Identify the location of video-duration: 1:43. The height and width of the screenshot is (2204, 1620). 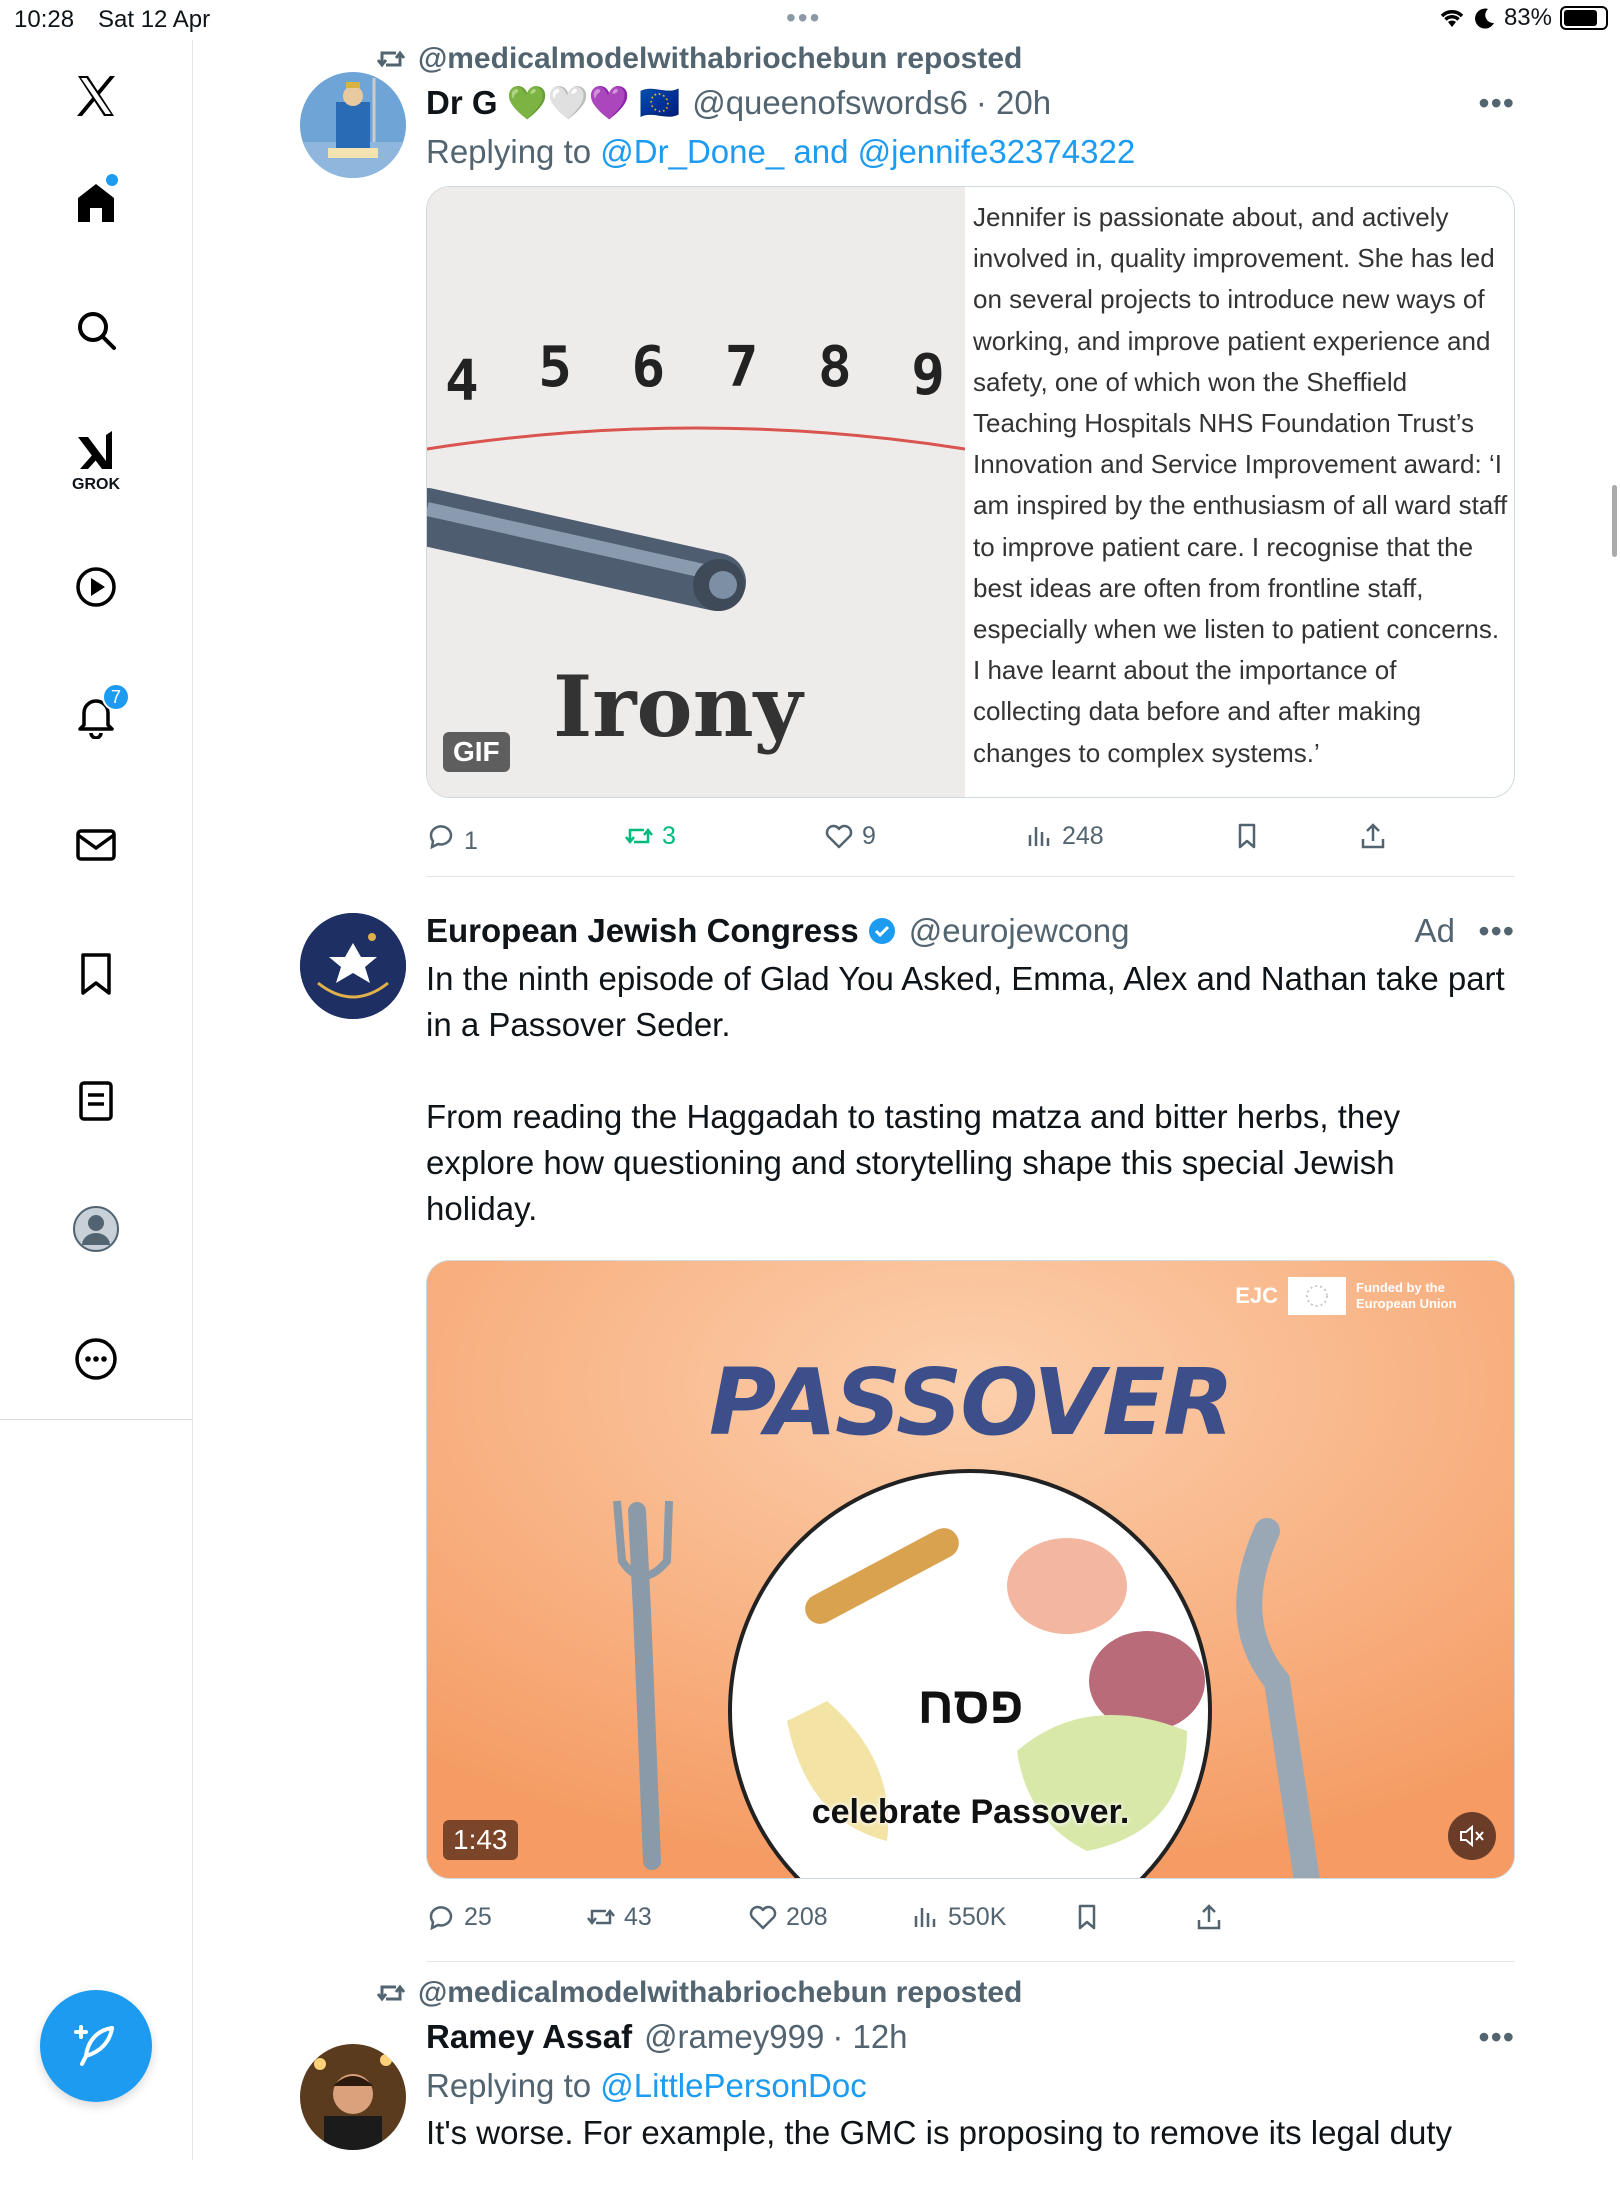
(480, 1840).